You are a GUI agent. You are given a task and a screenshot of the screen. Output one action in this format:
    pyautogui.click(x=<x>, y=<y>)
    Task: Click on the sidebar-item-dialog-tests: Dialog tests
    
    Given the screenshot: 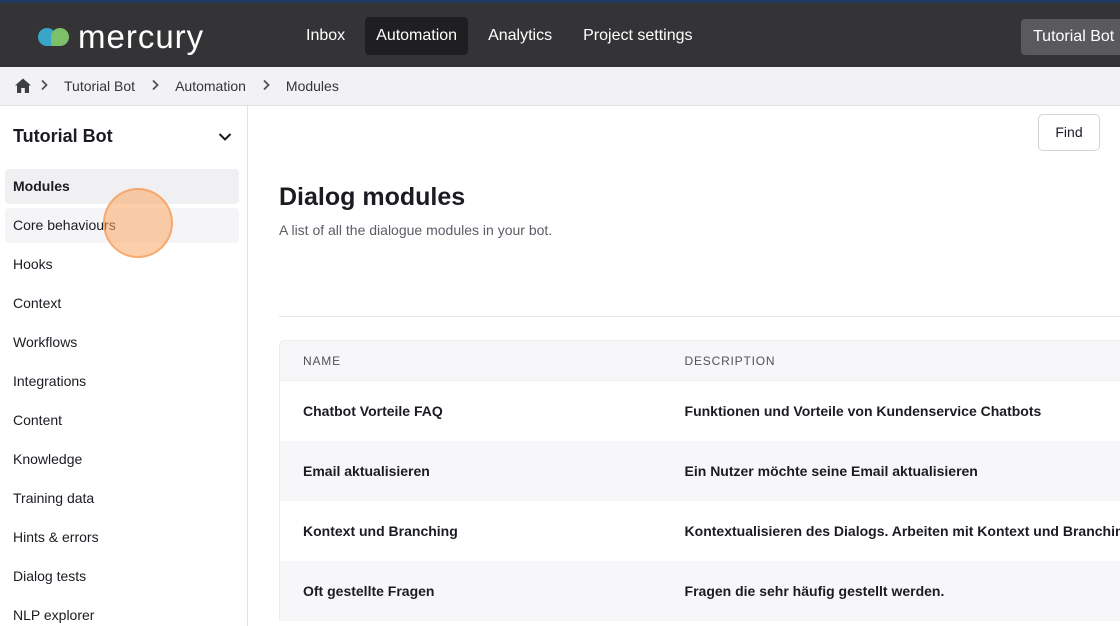 What is the action you would take?
    pyautogui.click(x=122, y=576)
    